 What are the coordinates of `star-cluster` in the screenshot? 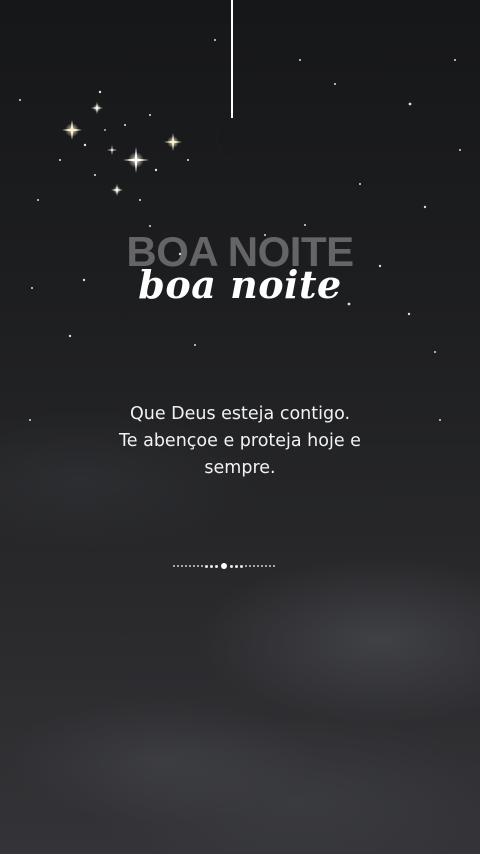 It's located at (124, 145).